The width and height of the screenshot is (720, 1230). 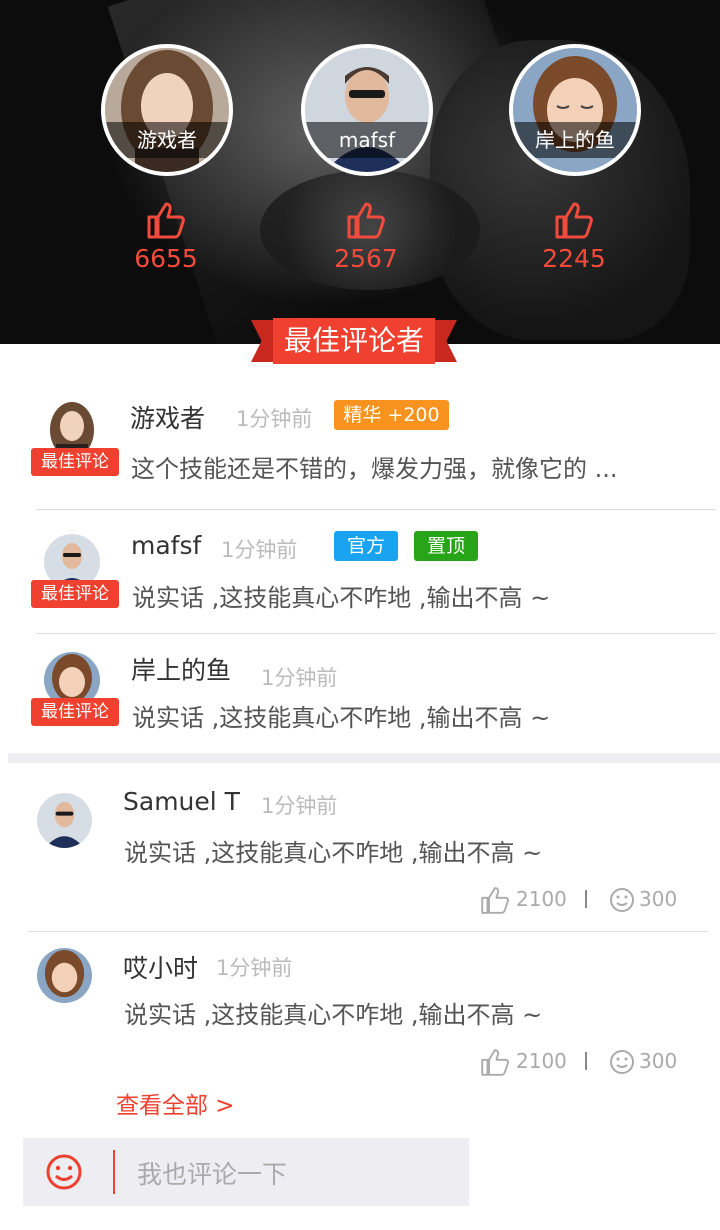 I want to click on comment-input-bar: 我也评论一下, so click(x=246, y=1172).